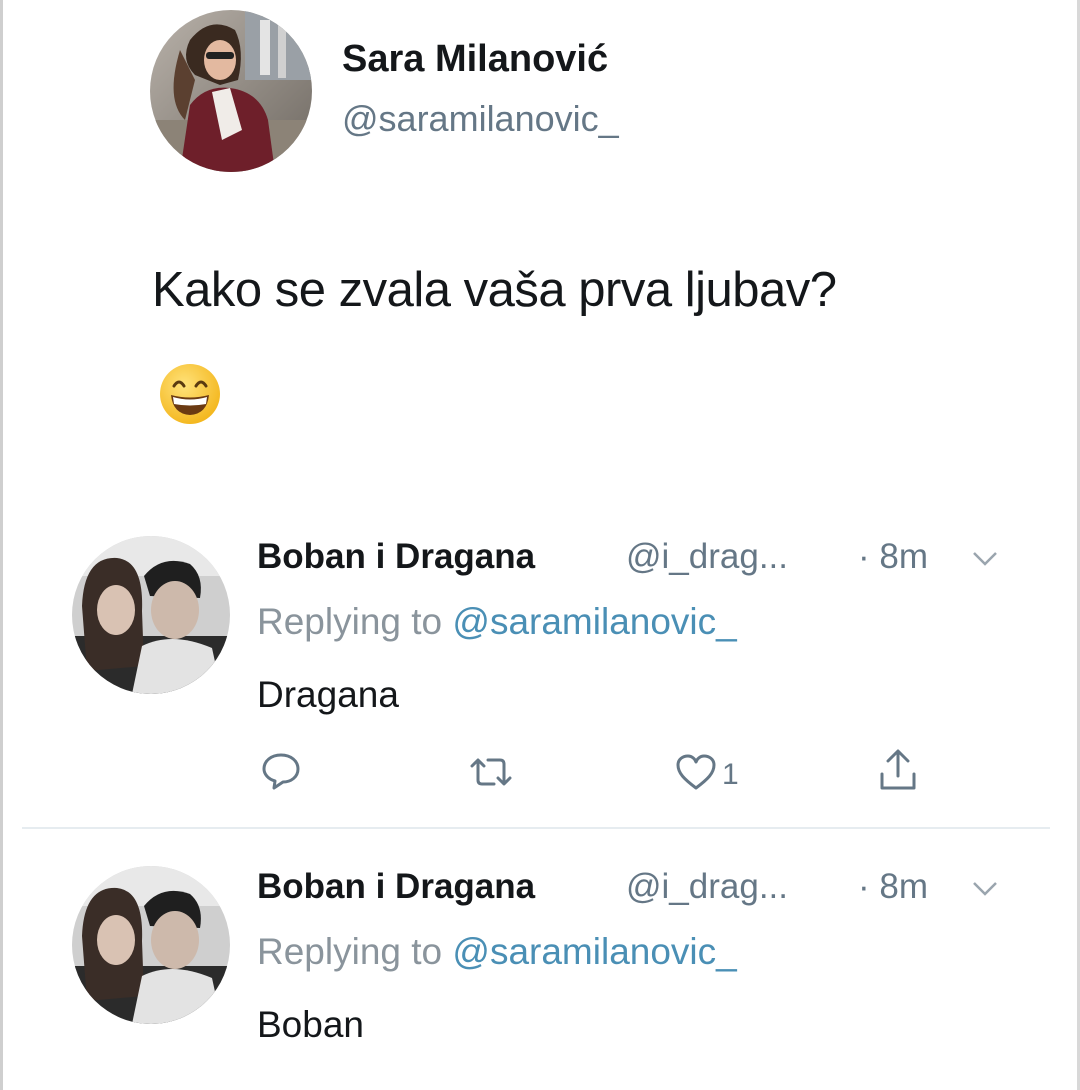 The height and width of the screenshot is (1090, 1080). Describe the element at coordinates (231, 91) in the screenshot. I see `author-avatar` at that location.